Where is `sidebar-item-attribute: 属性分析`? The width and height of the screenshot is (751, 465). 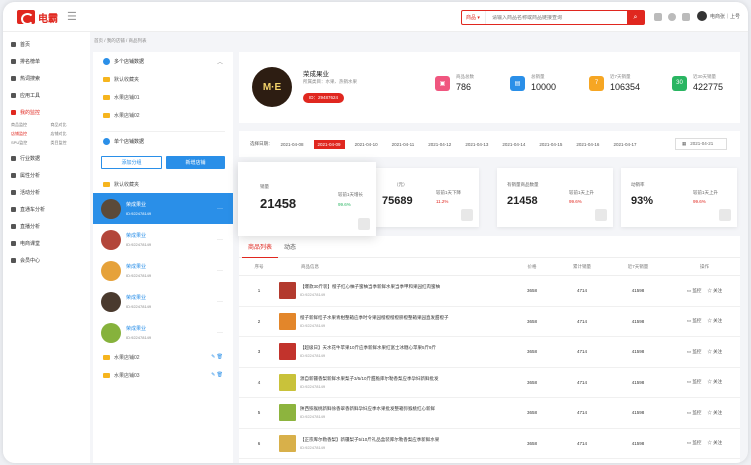 sidebar-item-attribute: 属性分析 is located at coordinates (46, 175).